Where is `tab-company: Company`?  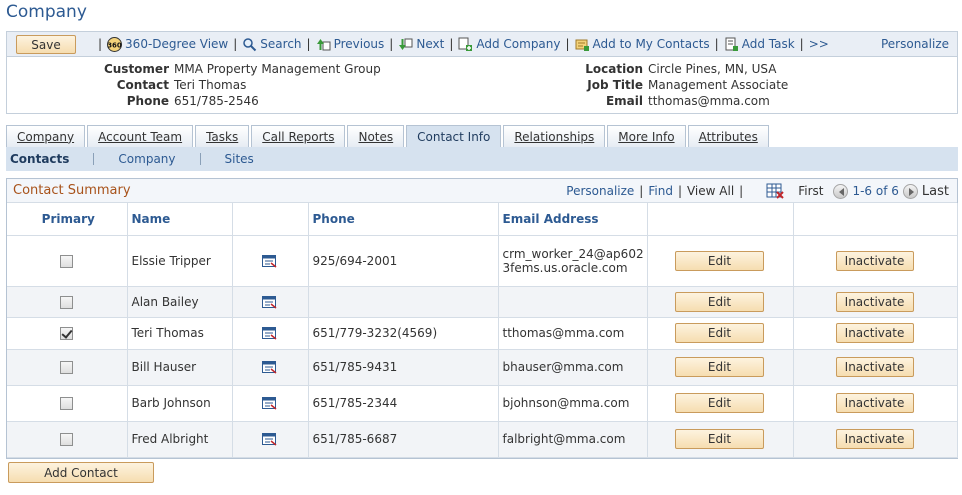 tab-company: Company is located at coordinates (46, 136).